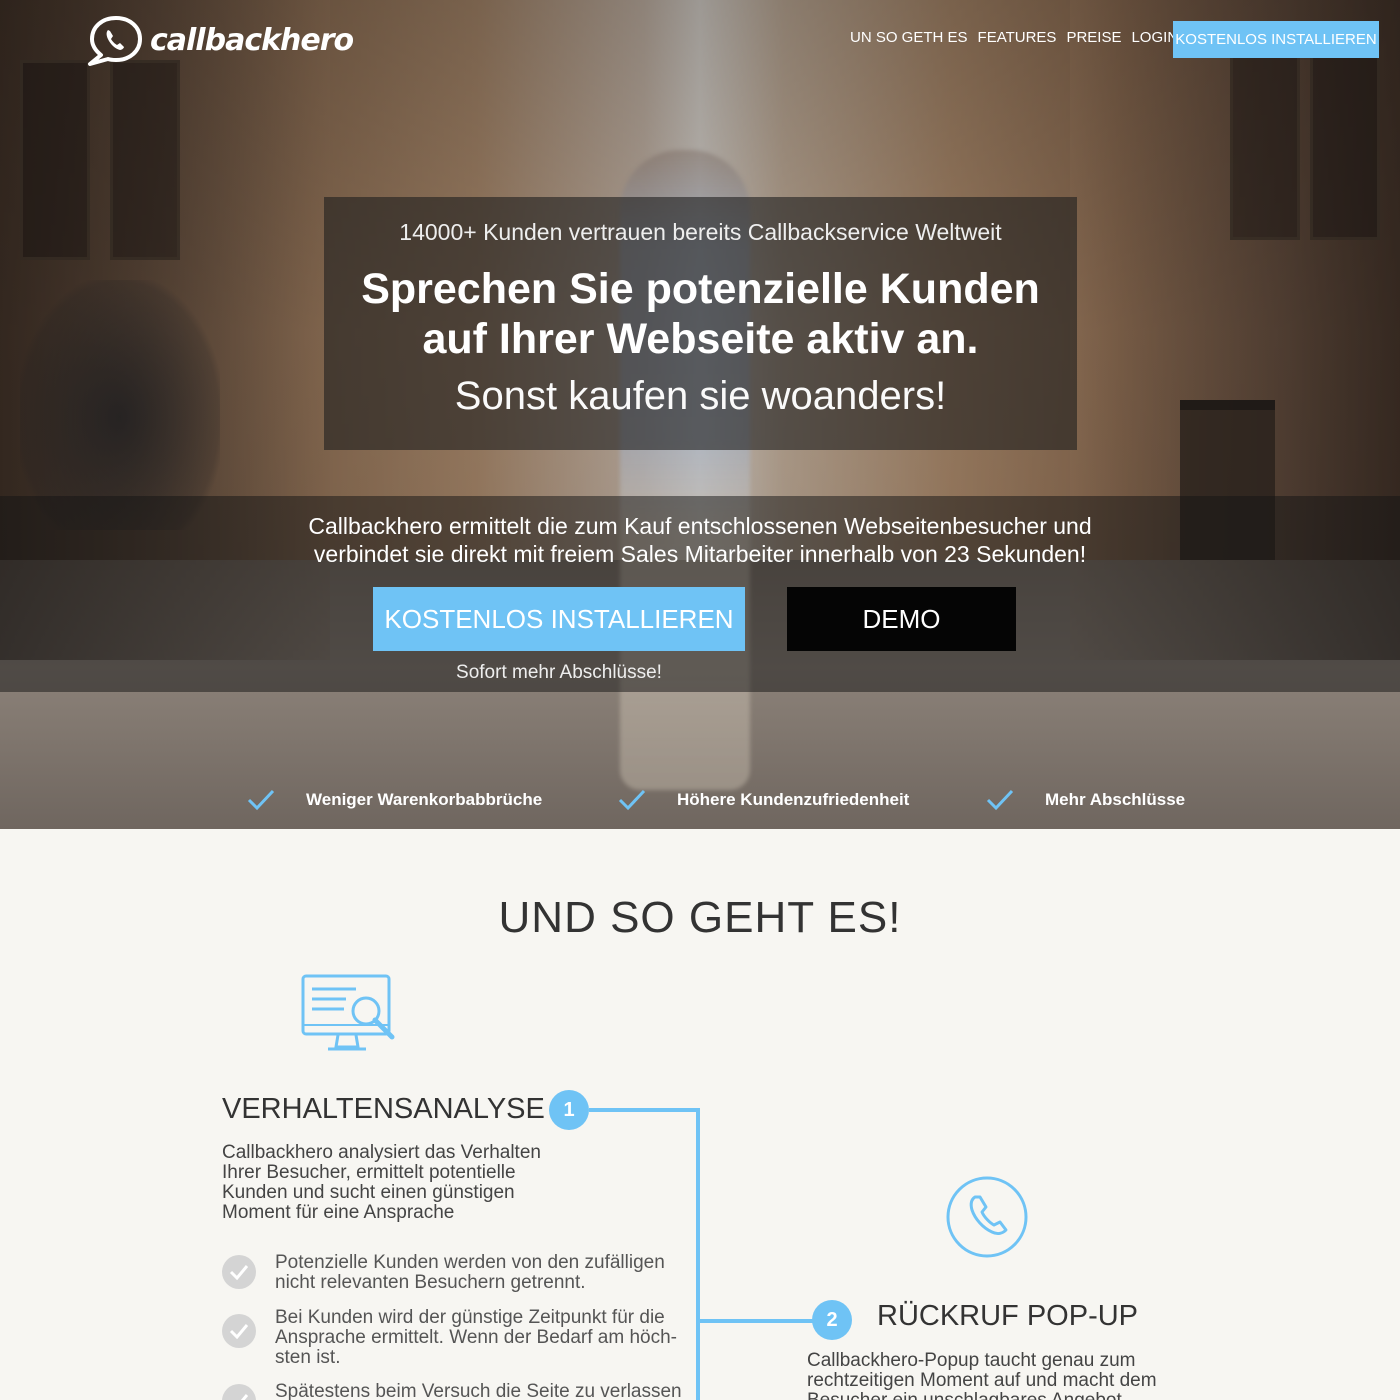 The height and width of the screenshot is (1400, 1400). What do you see at coordinates (700, 917) in the screenshot?
I see `section-title: UND SO GEHT ES!` at bounding box center [700, 917].